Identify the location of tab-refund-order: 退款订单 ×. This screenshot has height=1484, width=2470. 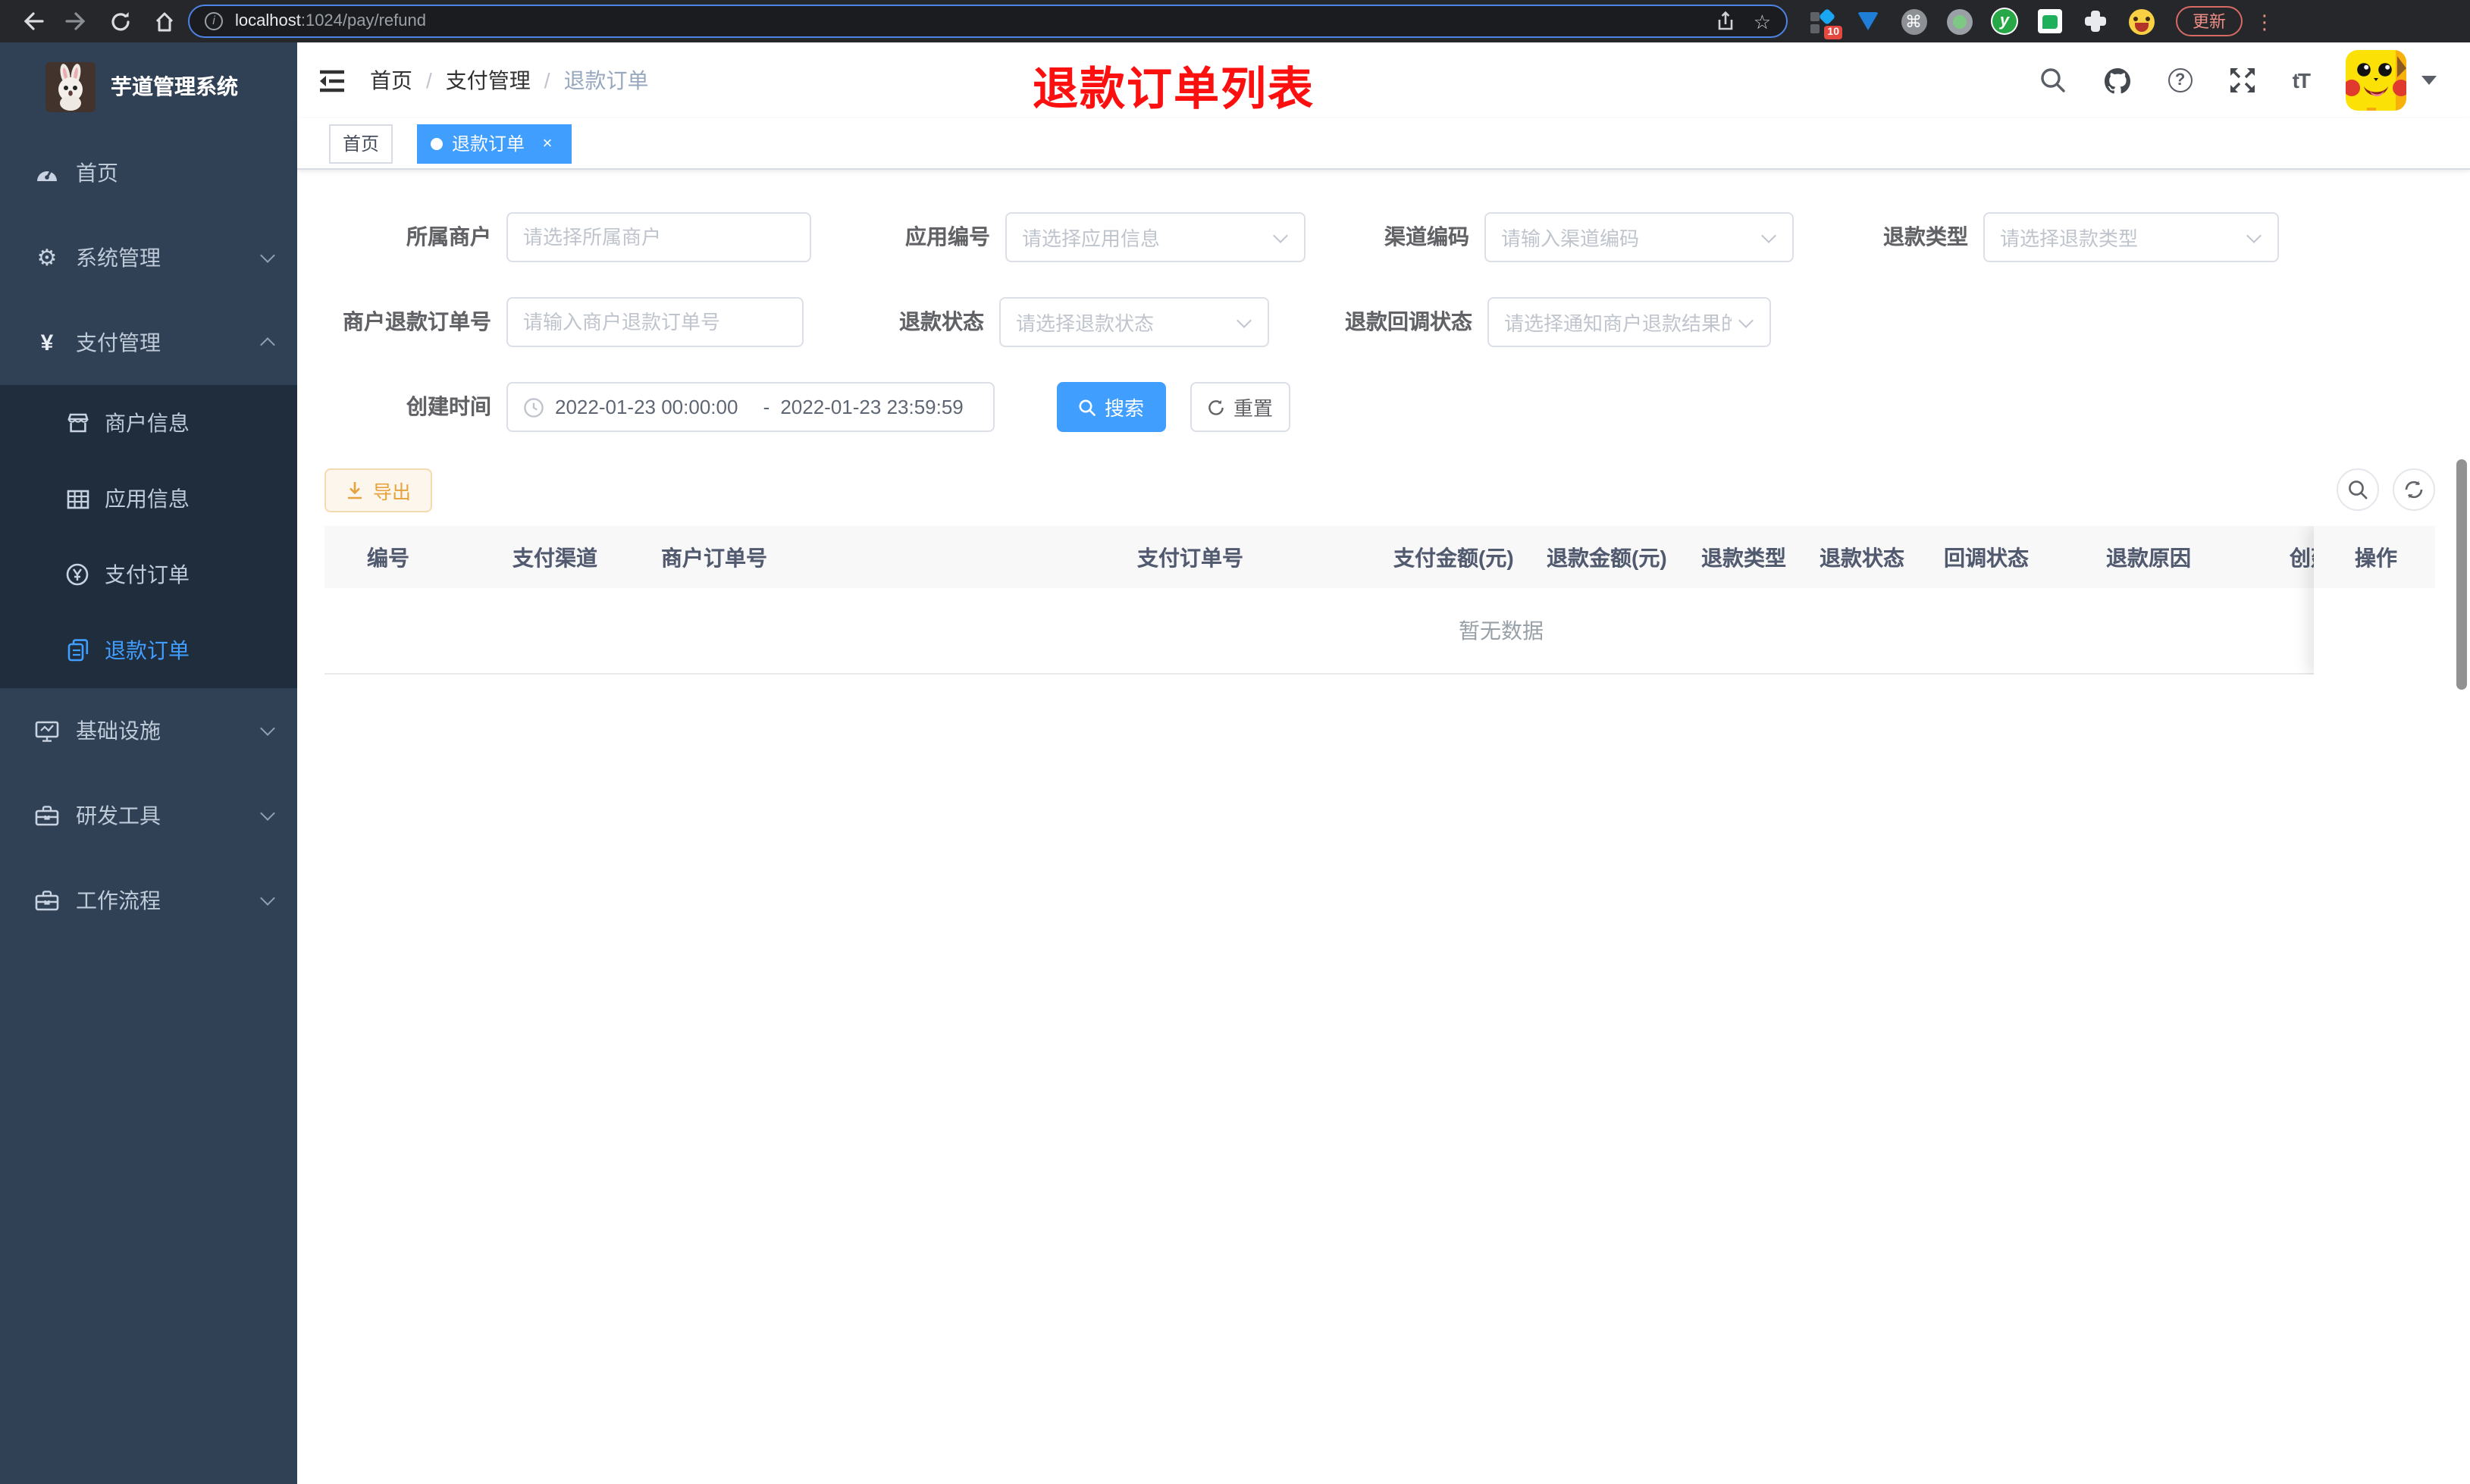
(494, 143).